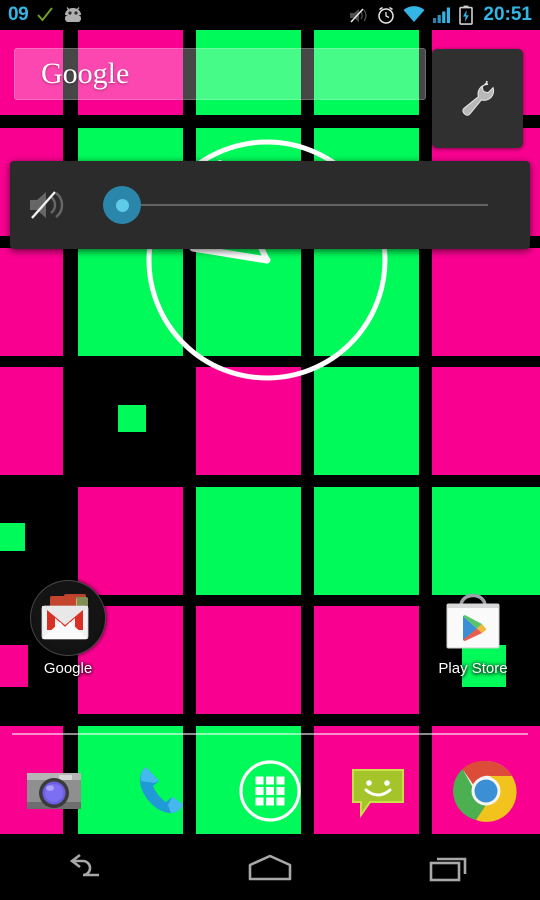 This screenshot has height=900, width=540. Describe the element at coordinates (473, 668) in the screenshot. I see `home-icon-label: Play Store` at that location.